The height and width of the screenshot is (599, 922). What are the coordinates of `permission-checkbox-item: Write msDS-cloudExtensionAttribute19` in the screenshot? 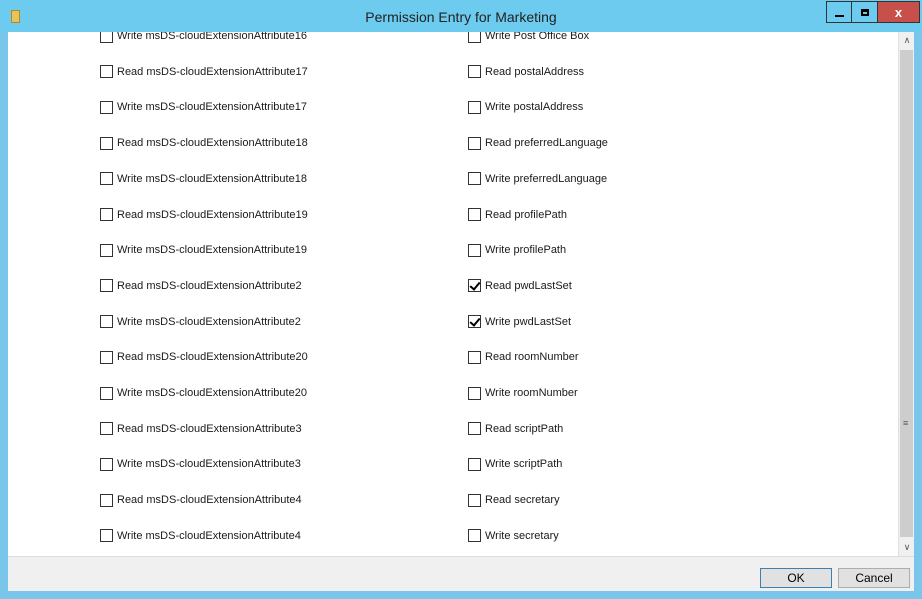 It's located at (203, 250).